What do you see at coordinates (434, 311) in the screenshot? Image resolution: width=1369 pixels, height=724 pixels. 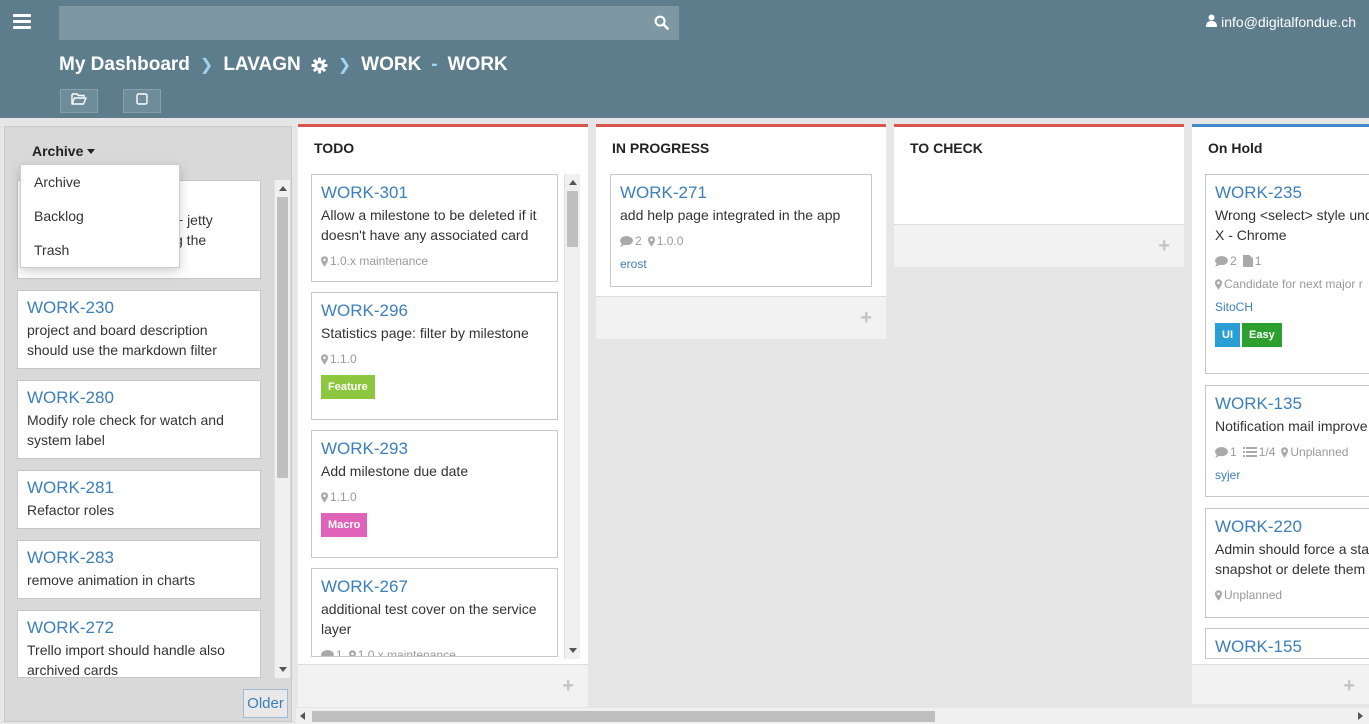 I see `card-id-link: WORK-296` at bounding box center [434, 311].